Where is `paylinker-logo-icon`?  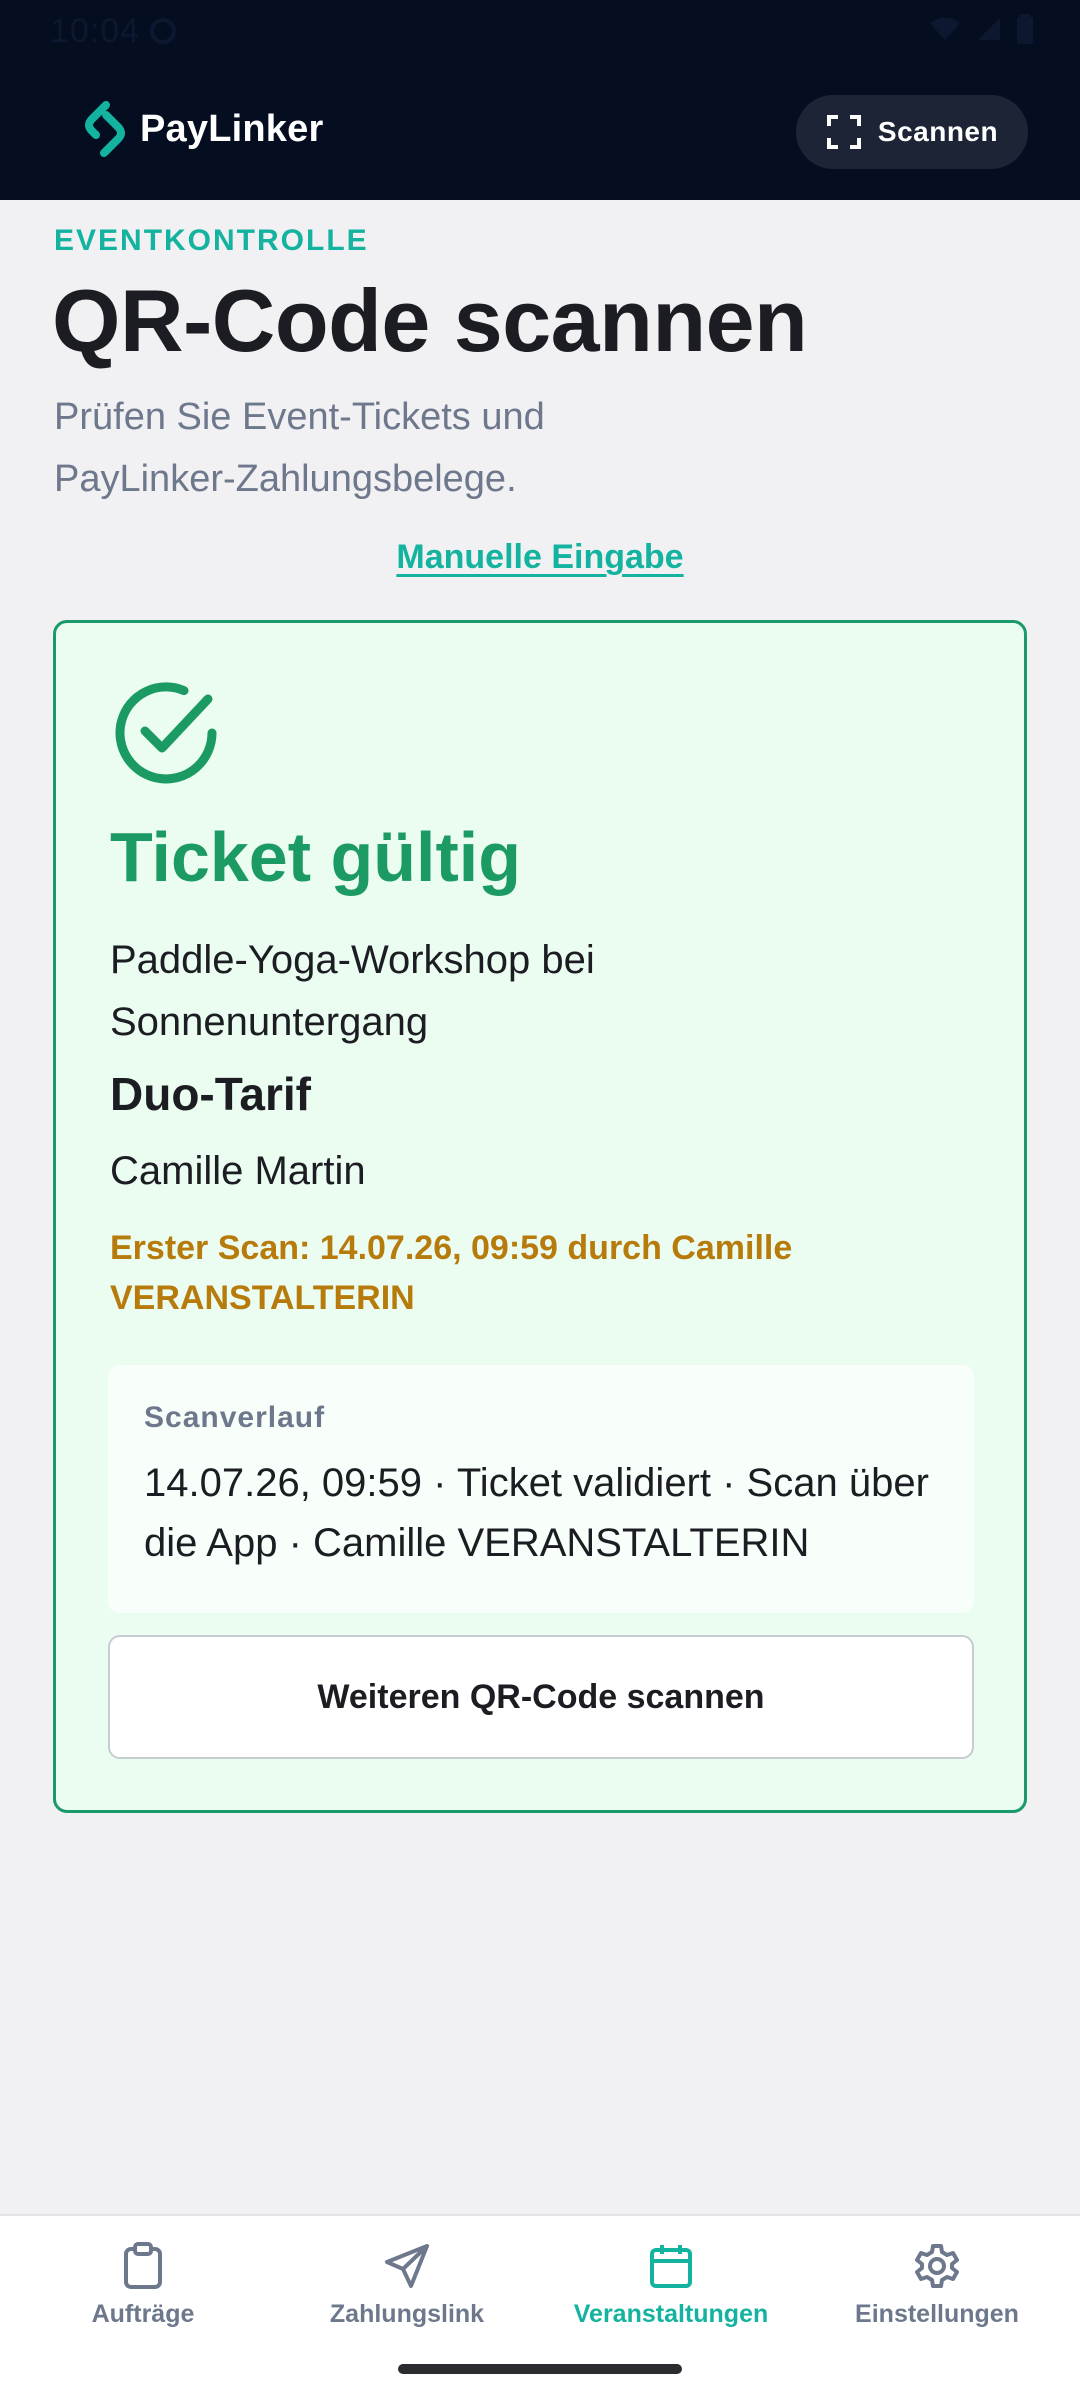 paylinker-logo-icon is located at coordinates (105, 129).